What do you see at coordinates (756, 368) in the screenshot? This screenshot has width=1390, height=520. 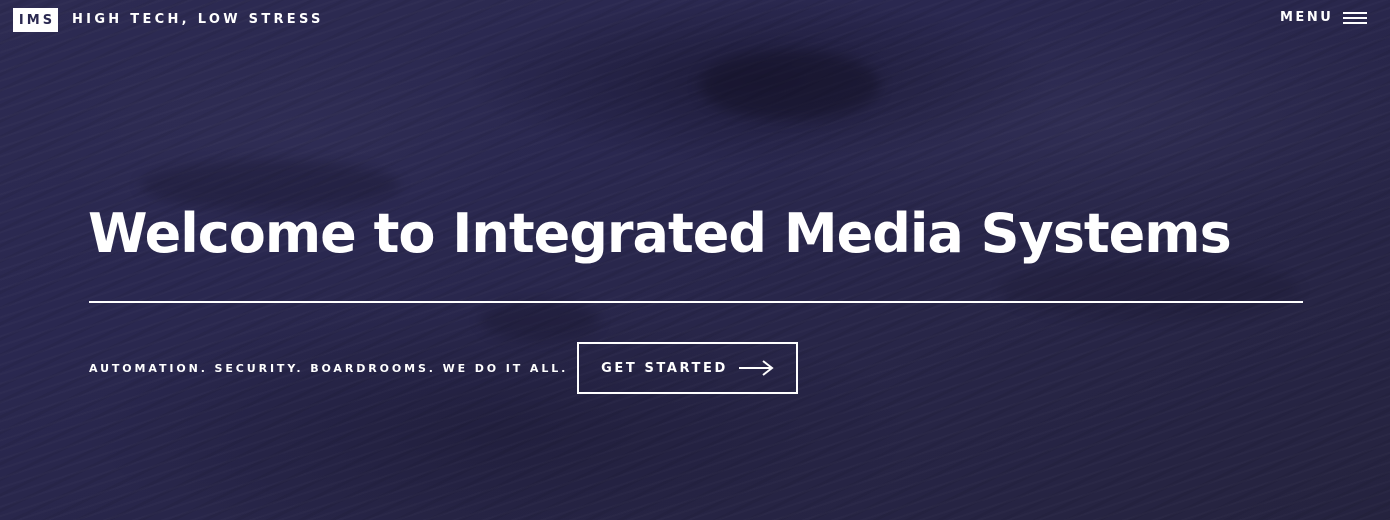 I see `arrow-right-icon` at bounding box center [756, 368].